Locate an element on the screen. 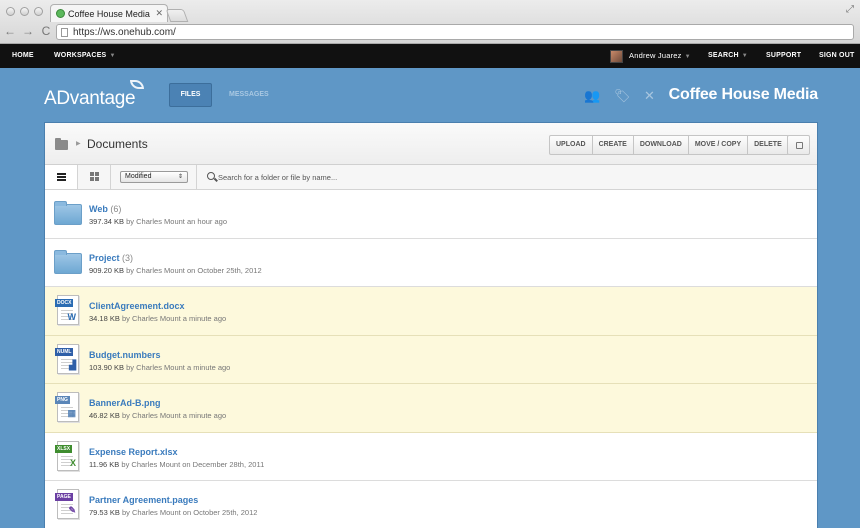  nav-support-label: SUPPORT is located at coordinates (784, 55).